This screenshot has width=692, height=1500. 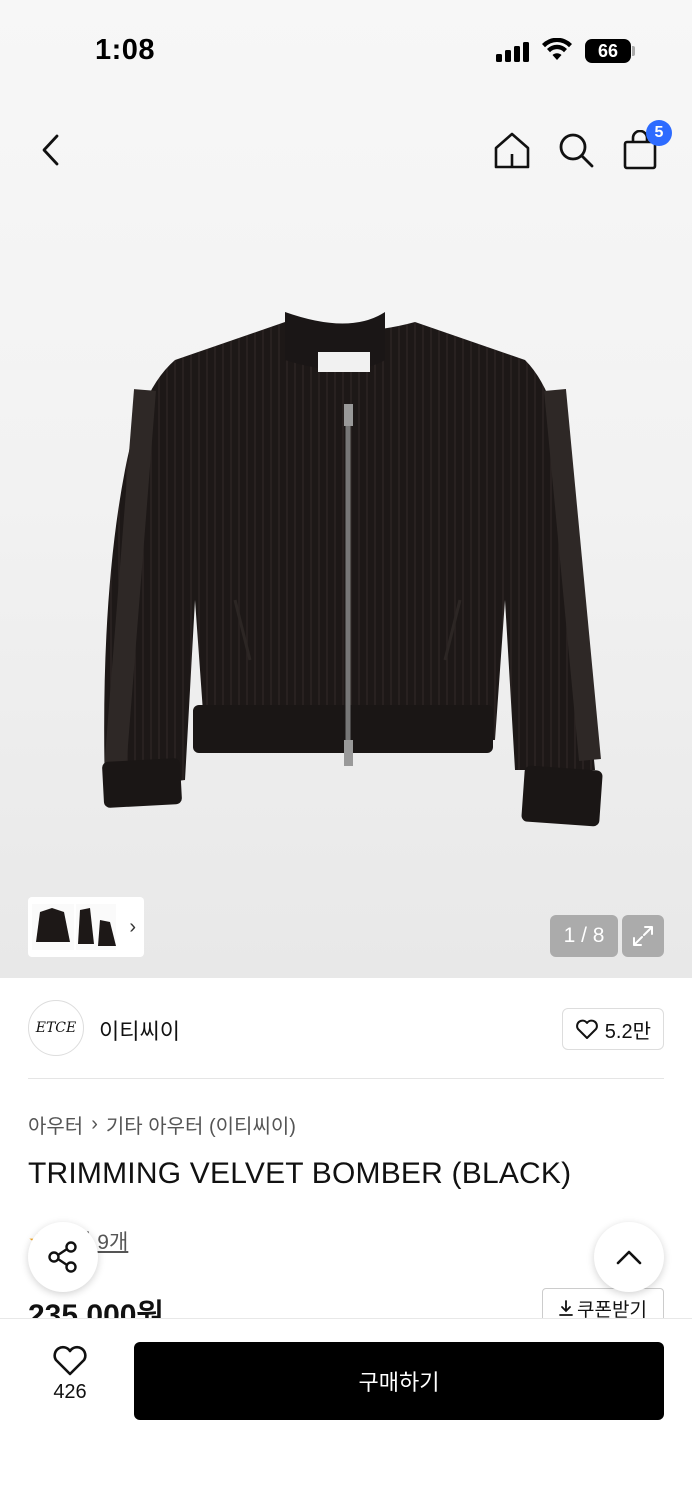 I want to click on home-button, so click(x=512, y=150).